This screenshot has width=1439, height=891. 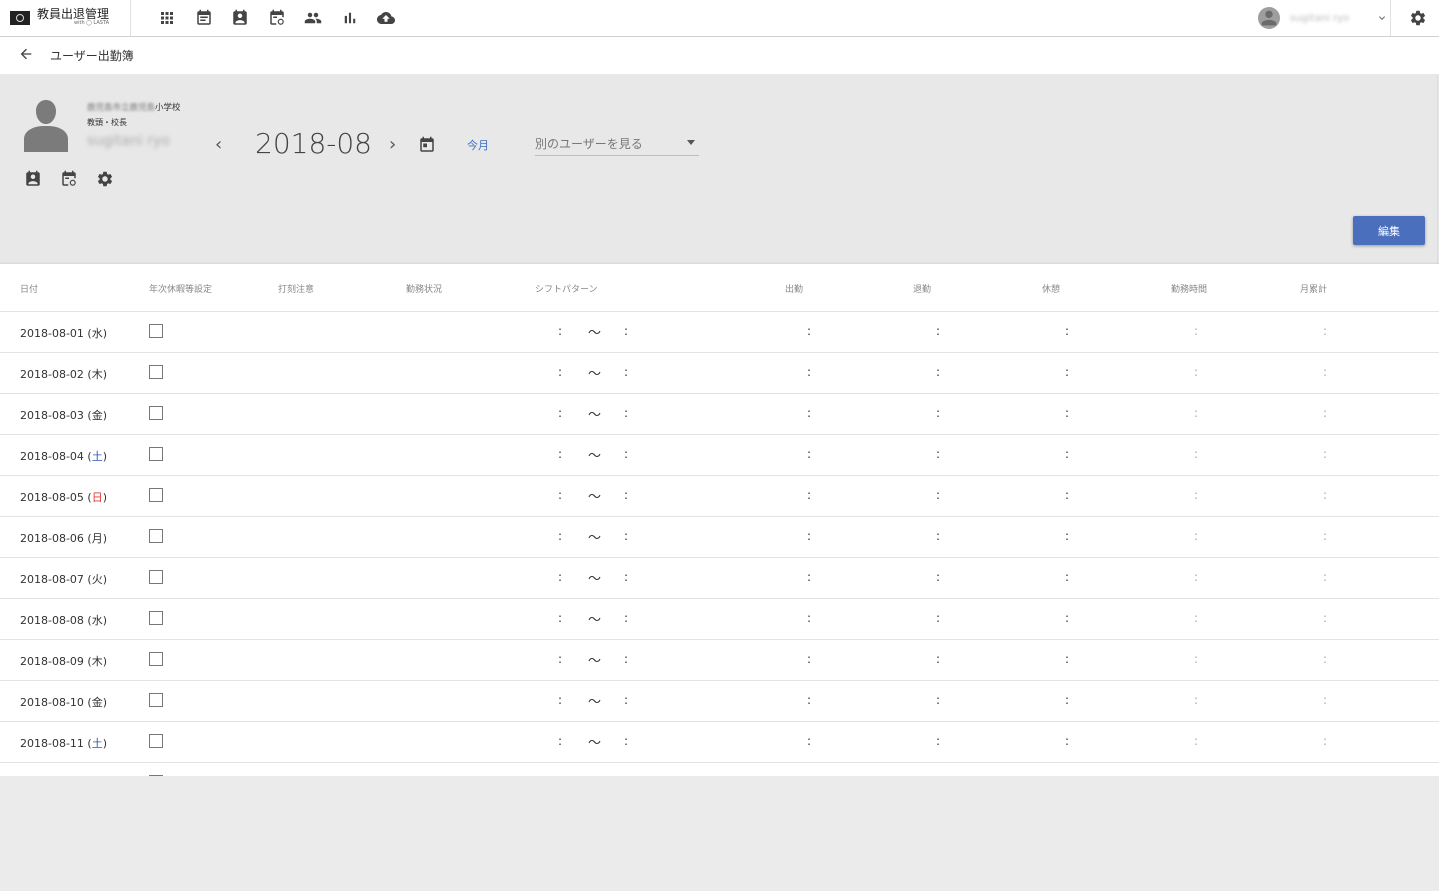 I want to click on table-row: 2018-08-03 (金): 〜::::::, so click(x=719, y=414).